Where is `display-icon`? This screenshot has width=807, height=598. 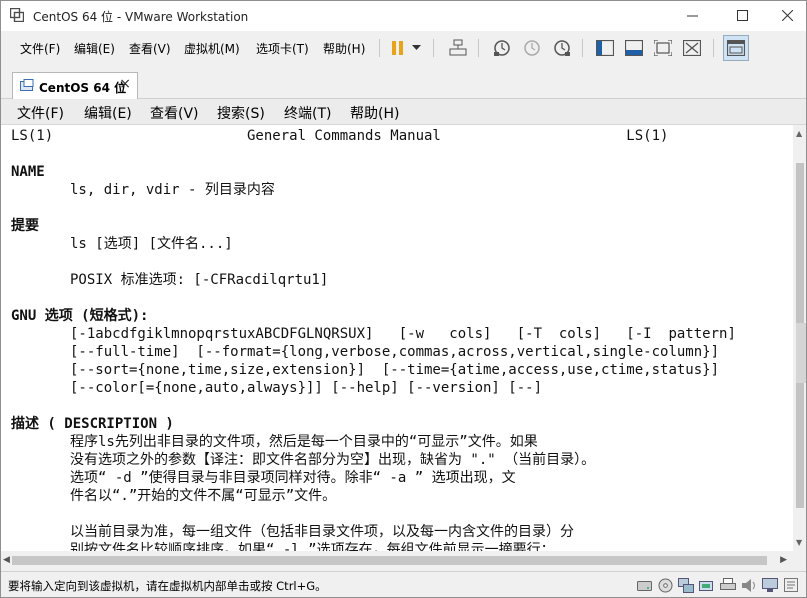 display-icon is located at coordinates (770, 585).